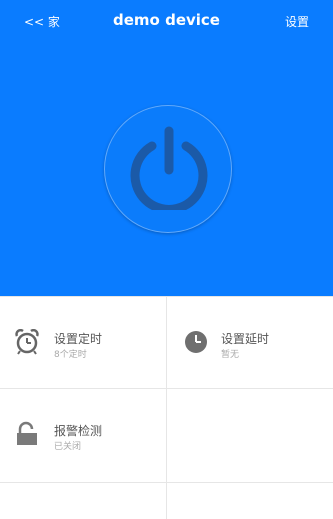 The height and width of the screenshot is (519, 333). What do you see at coordinates (70, 355) in the screenshot?
I see `grid-item-subtext: 8个定时` at bounding box center [70, 355].